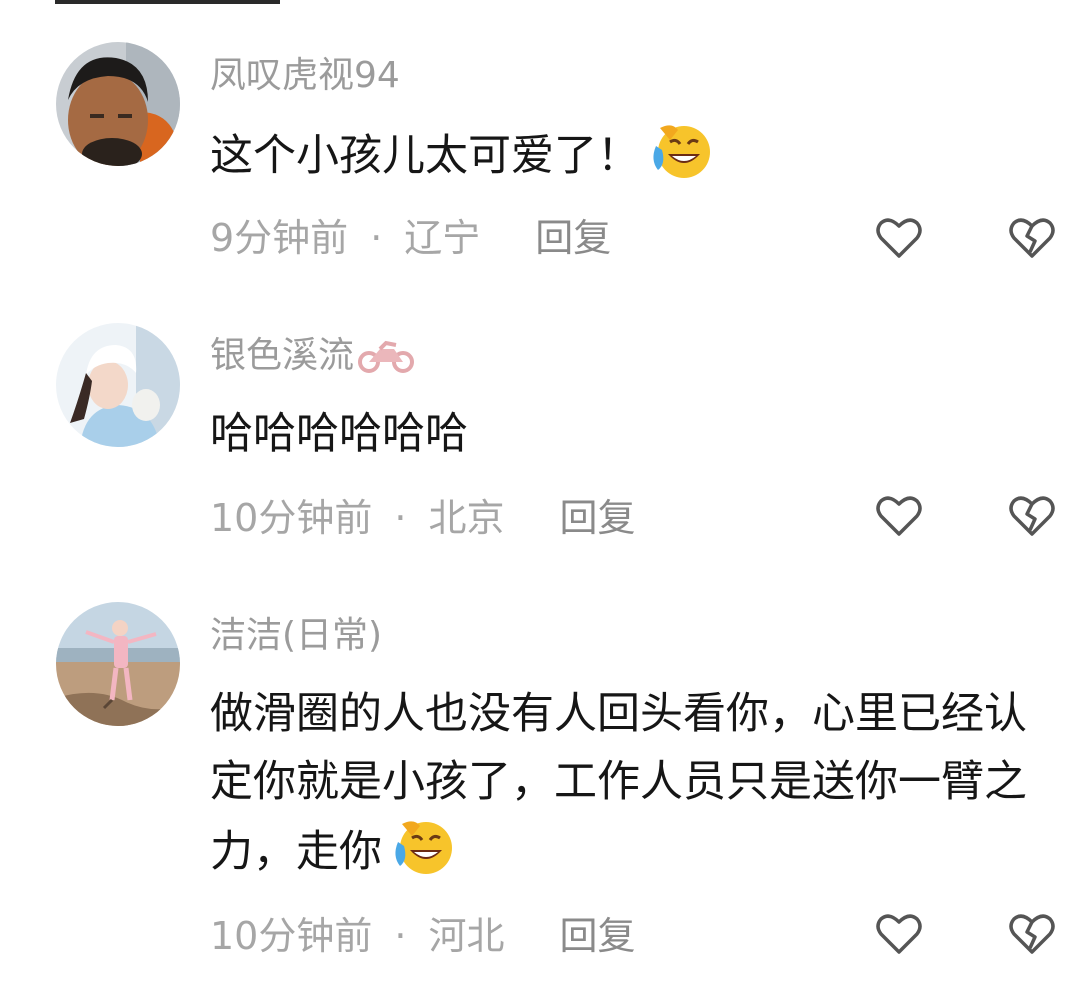 The width and height of the screenshot is (1080, 984). Describe the element at coordinates (279, 238) in the screenshot. I see `comment-time: 9分钟前` at that location.